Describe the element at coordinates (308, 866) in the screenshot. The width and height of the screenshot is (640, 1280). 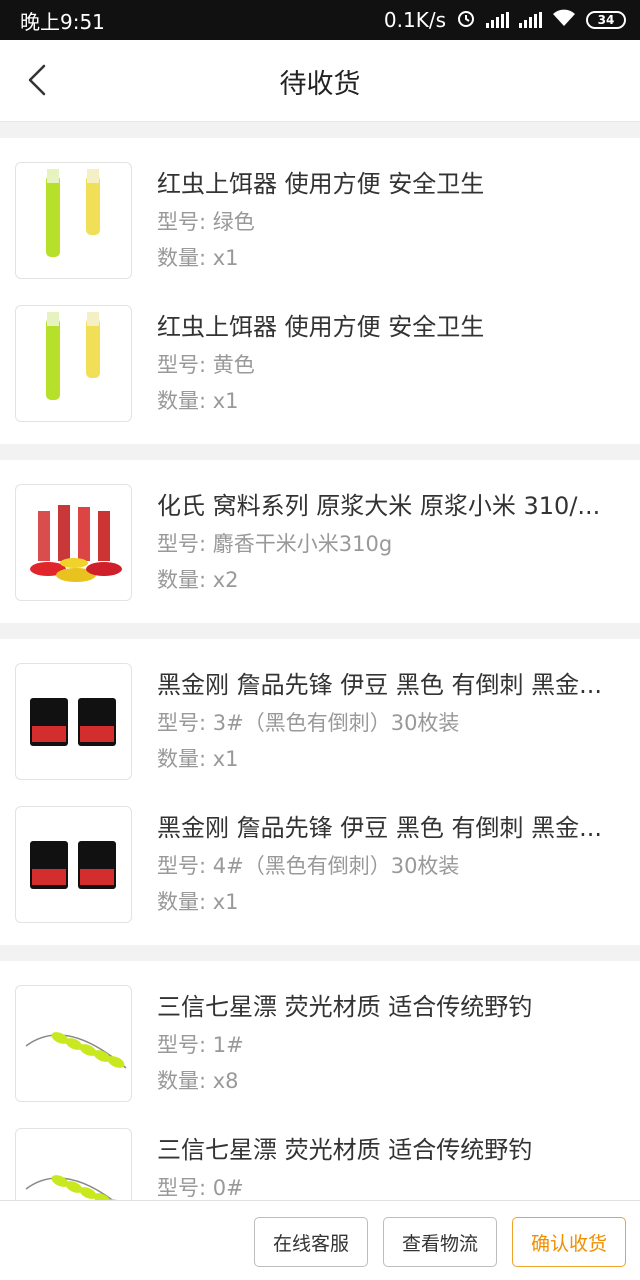
I see `product-spec: 型号: 4#（黑色有倒刺）30枚装` at that location.